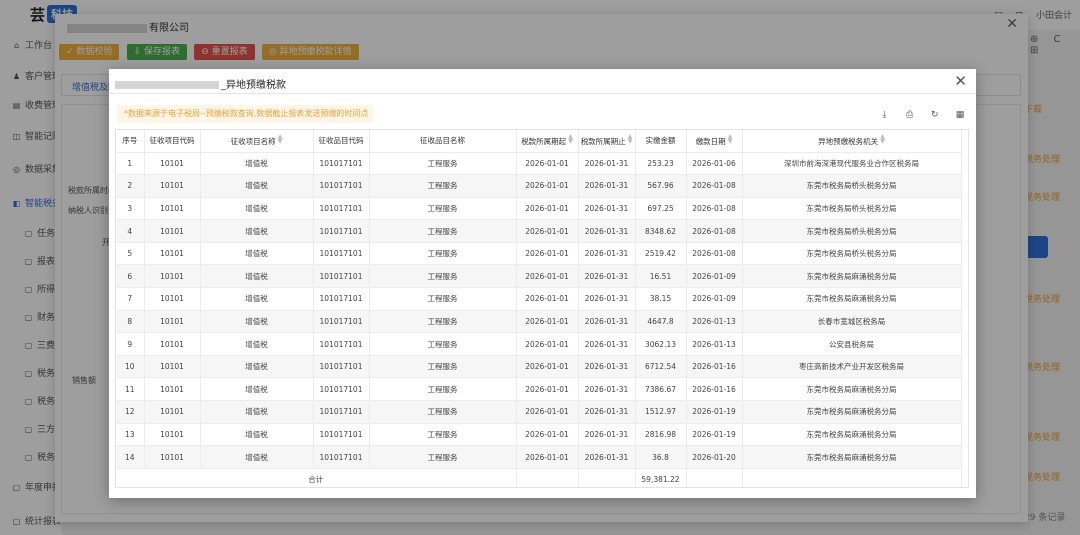 The width and height of the screenshot is (1080, 535). What do you see at coordinates (544, 142) in the screenshot?
I see `column-header-label: 税款所属期起` at bounding box center [544, 142].